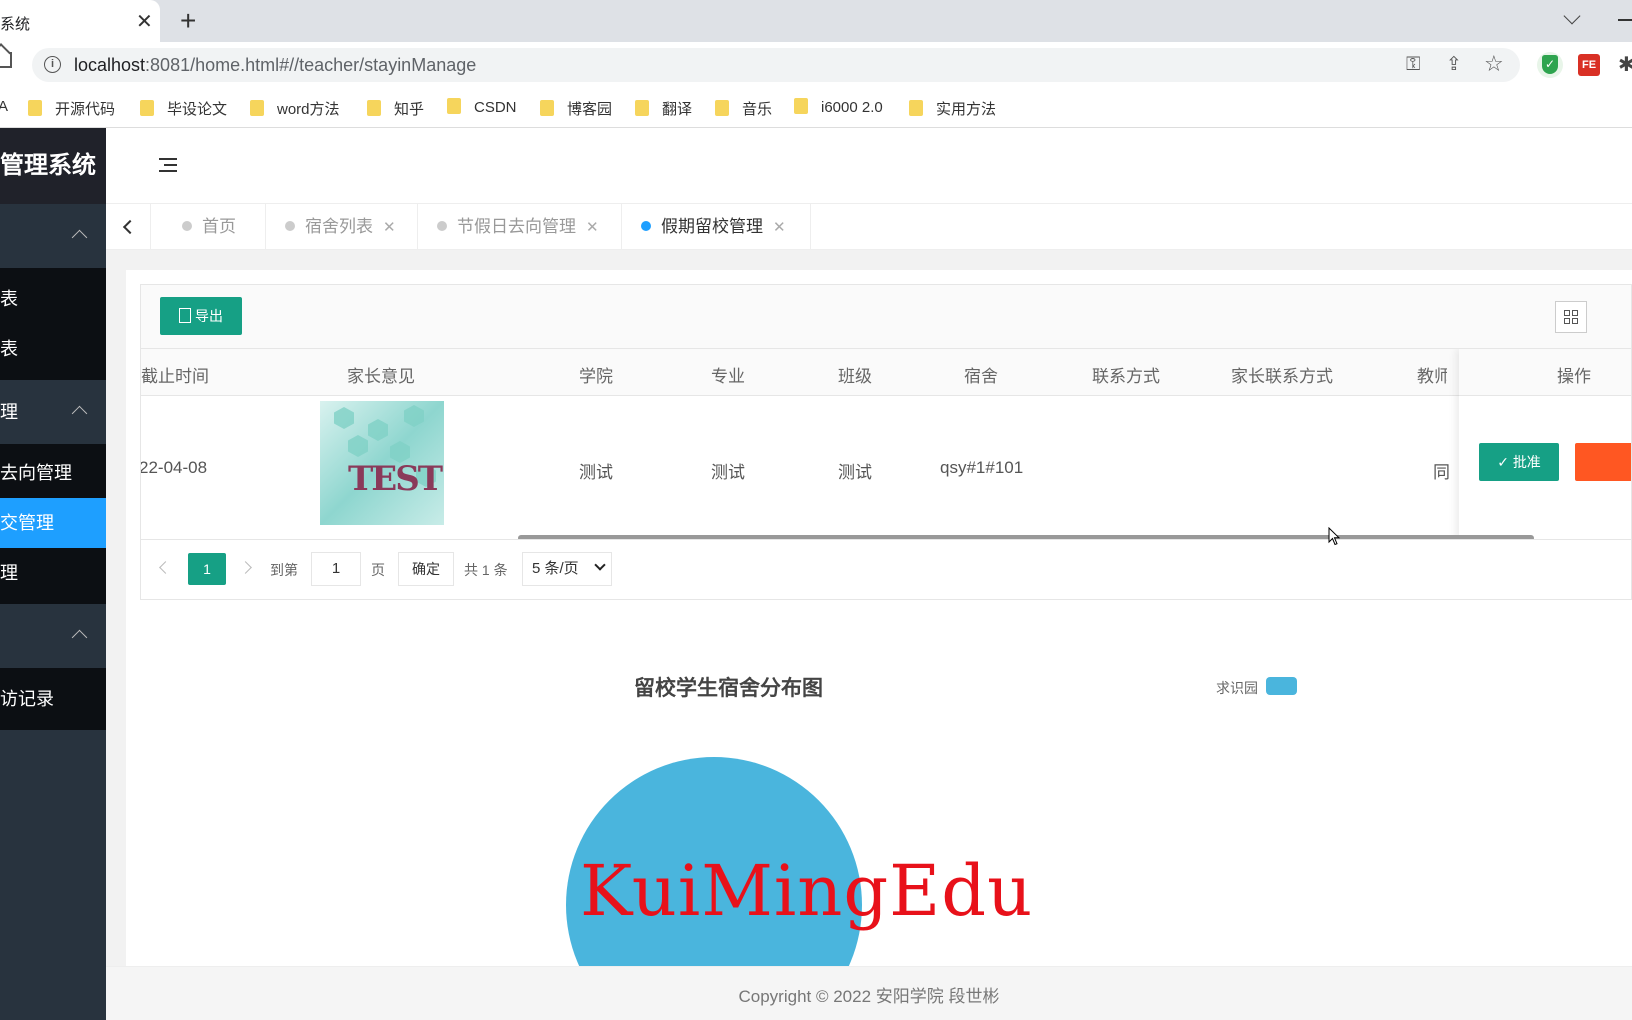 The width and height of the screenshot is (1632, 1020). Describe the element at coordinates (15, 24) in the screenshot. I see `browser-tab-title: 系统` at that location.